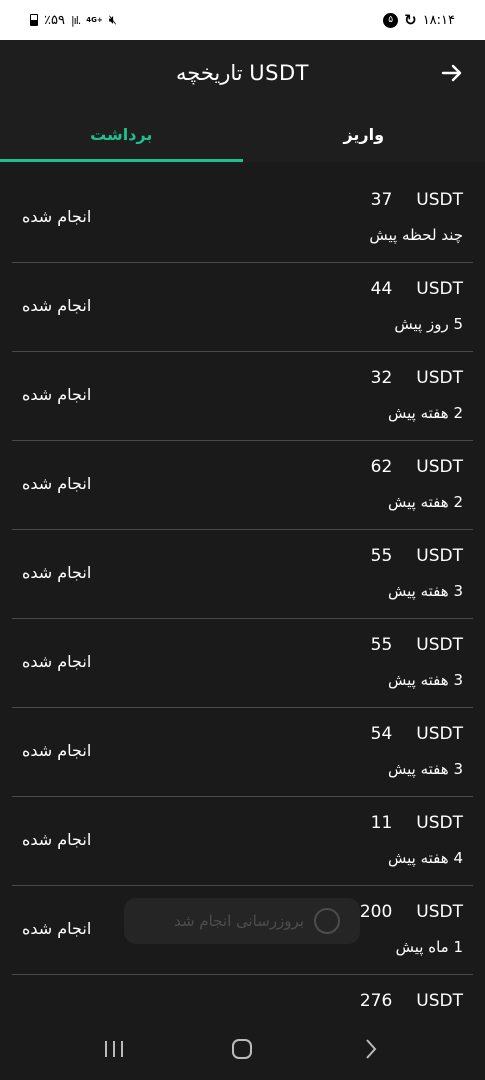 The height and width of the screenshot is (1080, 485). Describe the element at coordinates (242, 396) in the screenshot. I see `transaction-row: 32 USDT 2 هفته پیش انجام شده` at that location.